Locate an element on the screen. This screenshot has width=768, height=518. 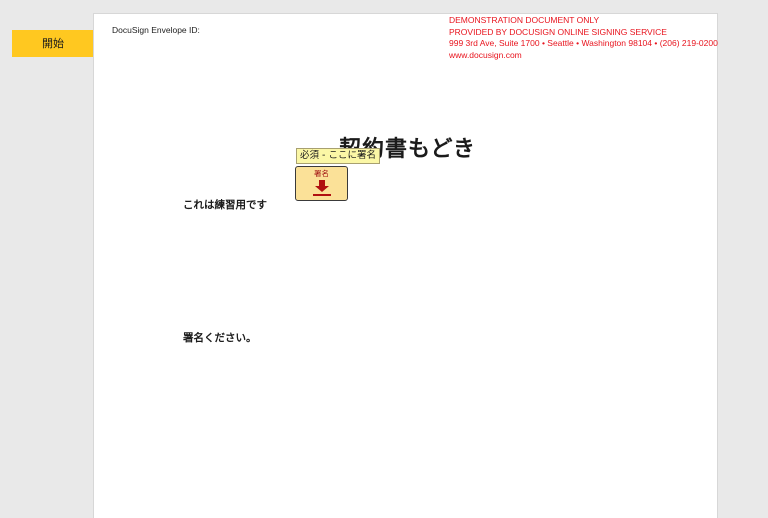
body-text-please-sign: 署名ください。 is located at coordinates (220, 338).